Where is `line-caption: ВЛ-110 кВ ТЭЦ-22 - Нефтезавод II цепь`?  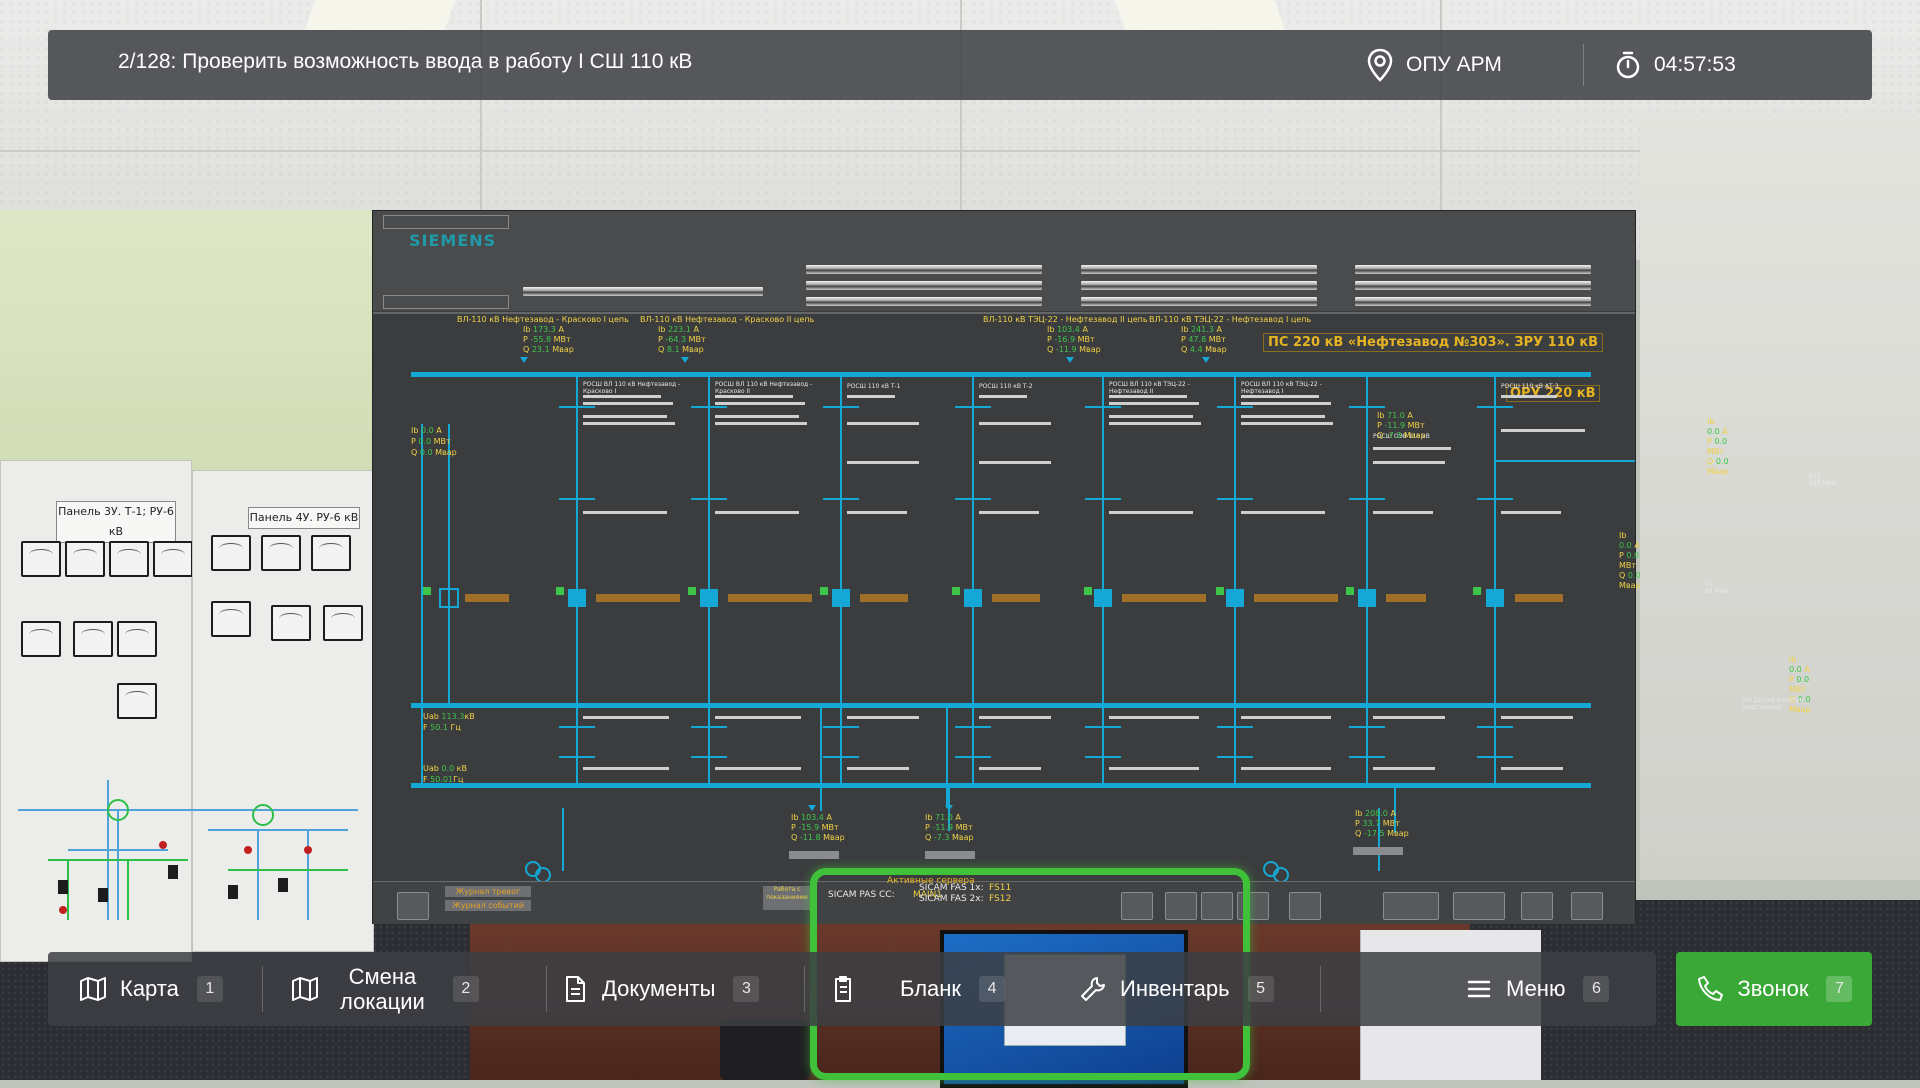
line-caption: ВЛ-110 кВ ТЭЦ-22 - Нефтезавод II цепь is located at coordinates (1065, 319).